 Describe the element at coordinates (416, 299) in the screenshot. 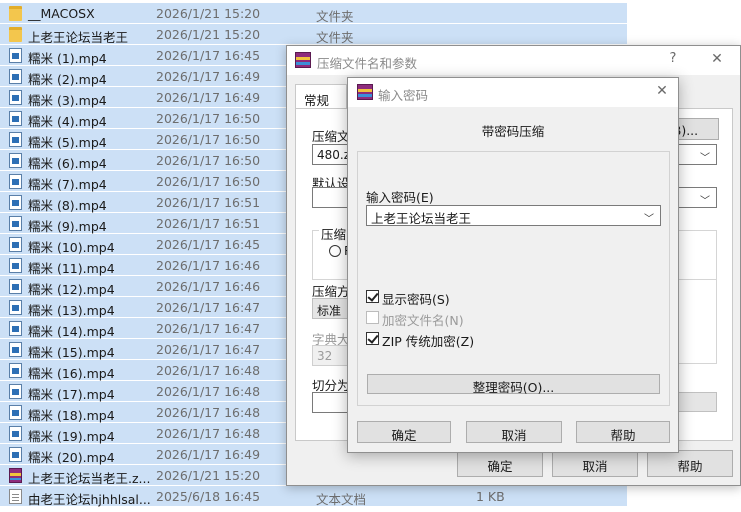

I see `show-password-label: 显示密码(S)` at that location.